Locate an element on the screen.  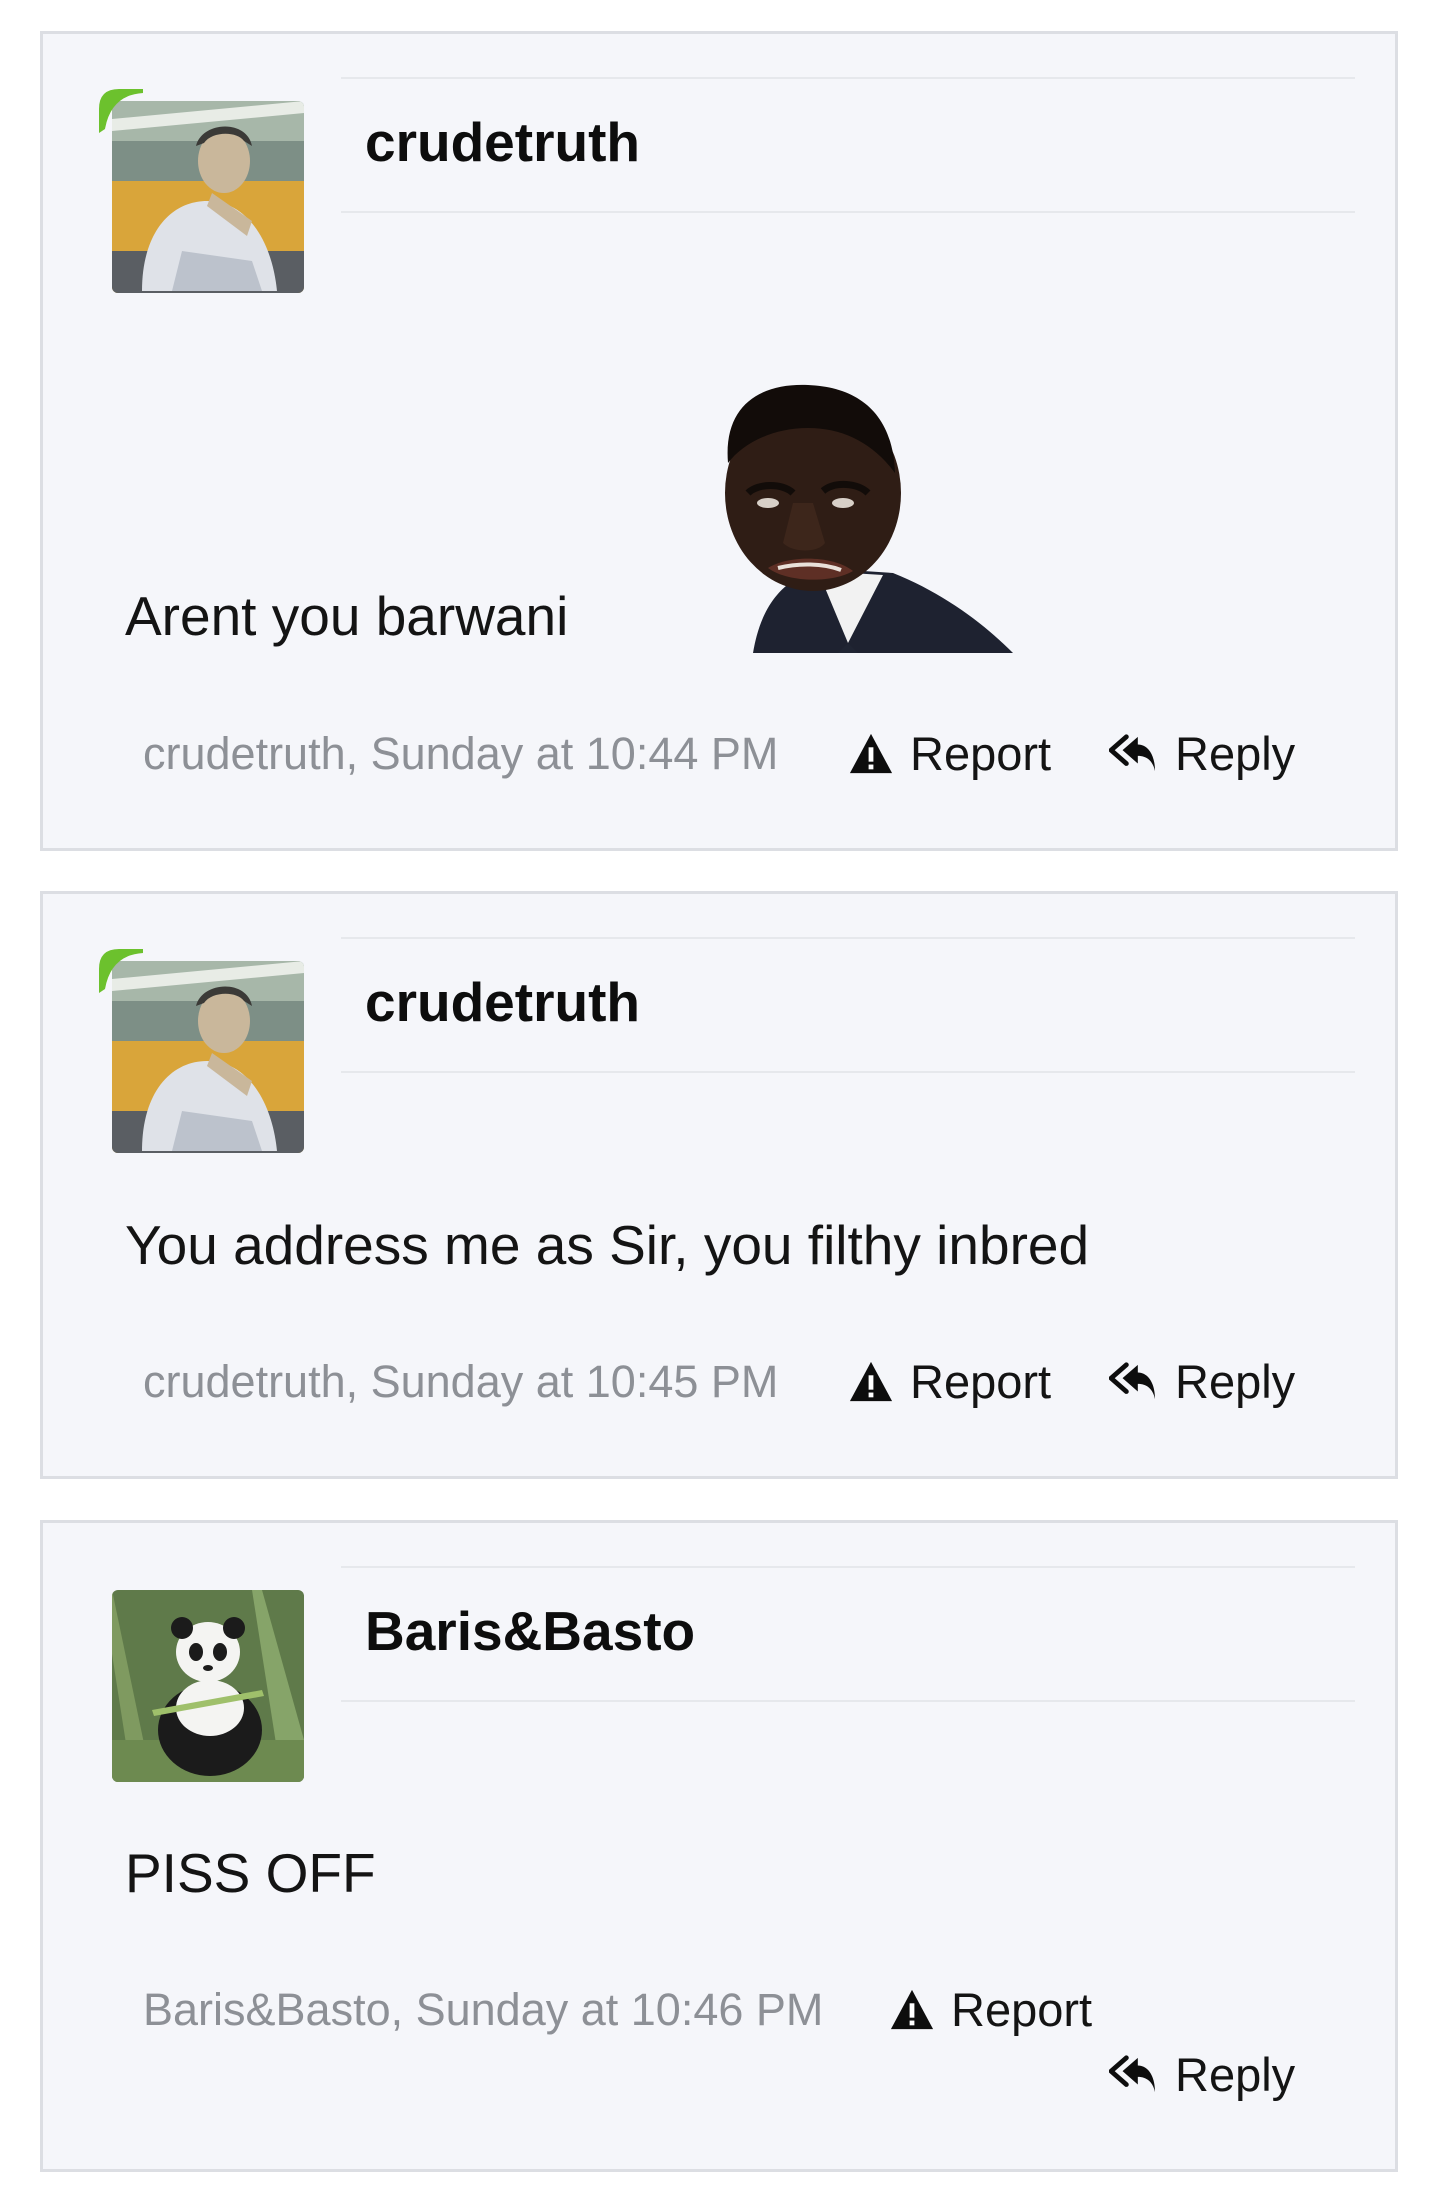
message-text: Arent you barwani is located at coordinates (347, 616).